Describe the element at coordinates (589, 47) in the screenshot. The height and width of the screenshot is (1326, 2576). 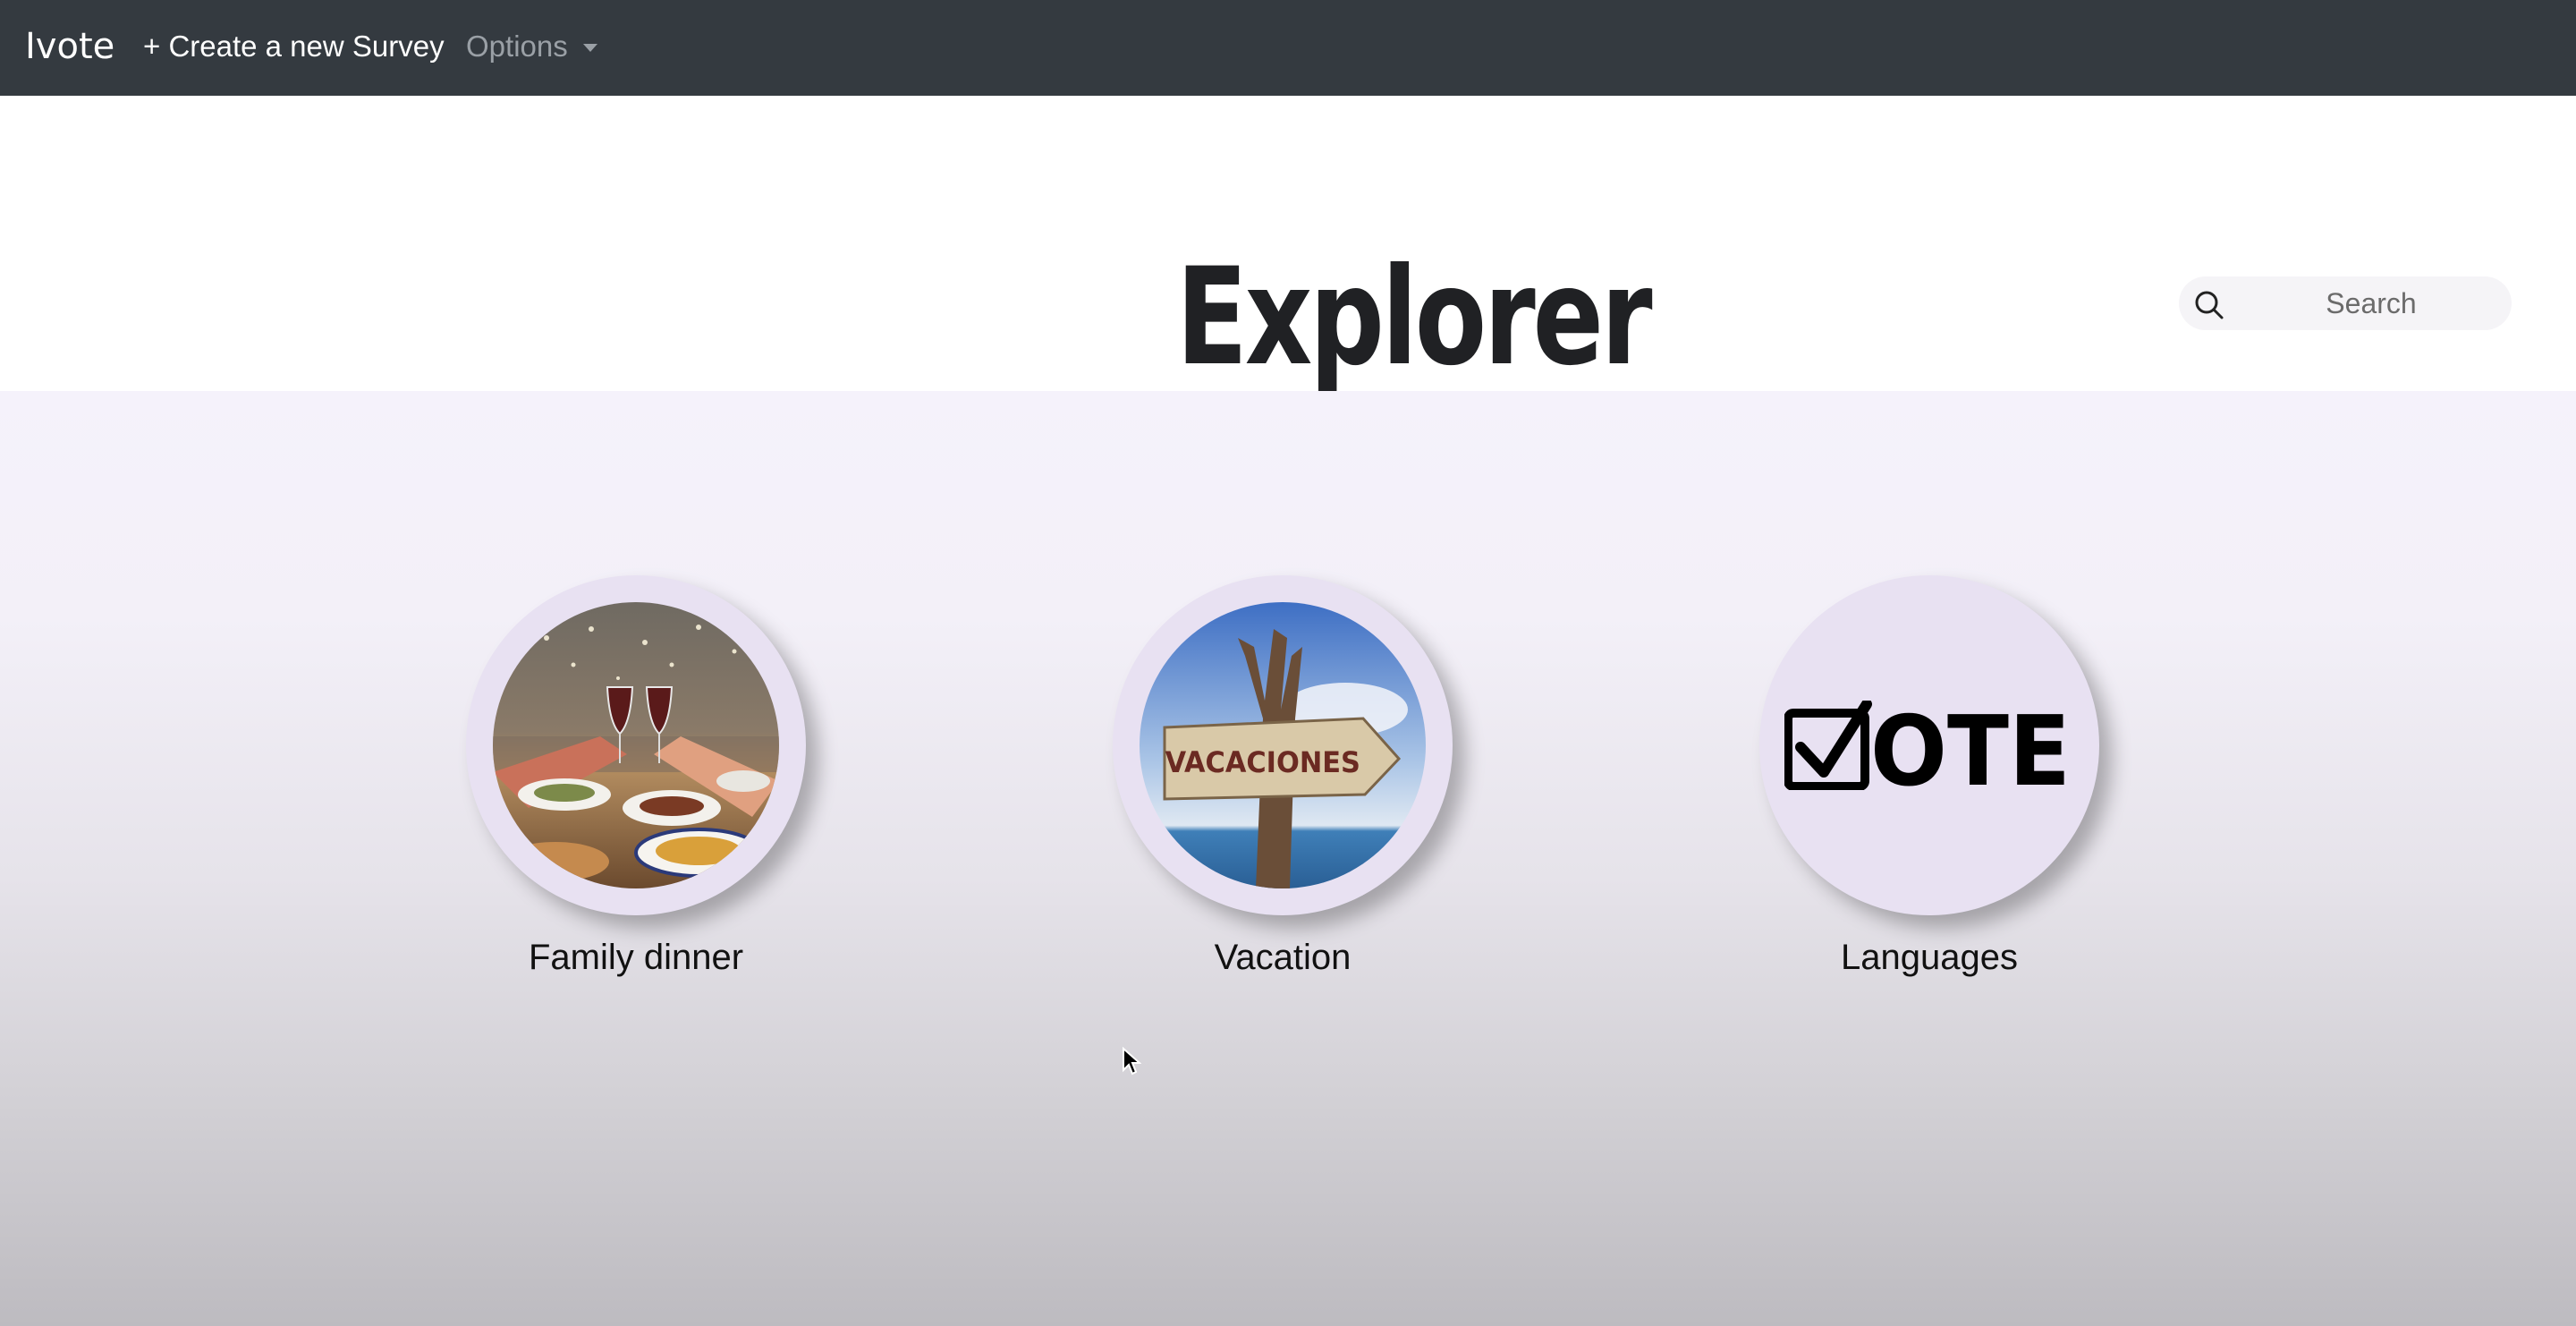
I see `chevron-down-icon` at that location.